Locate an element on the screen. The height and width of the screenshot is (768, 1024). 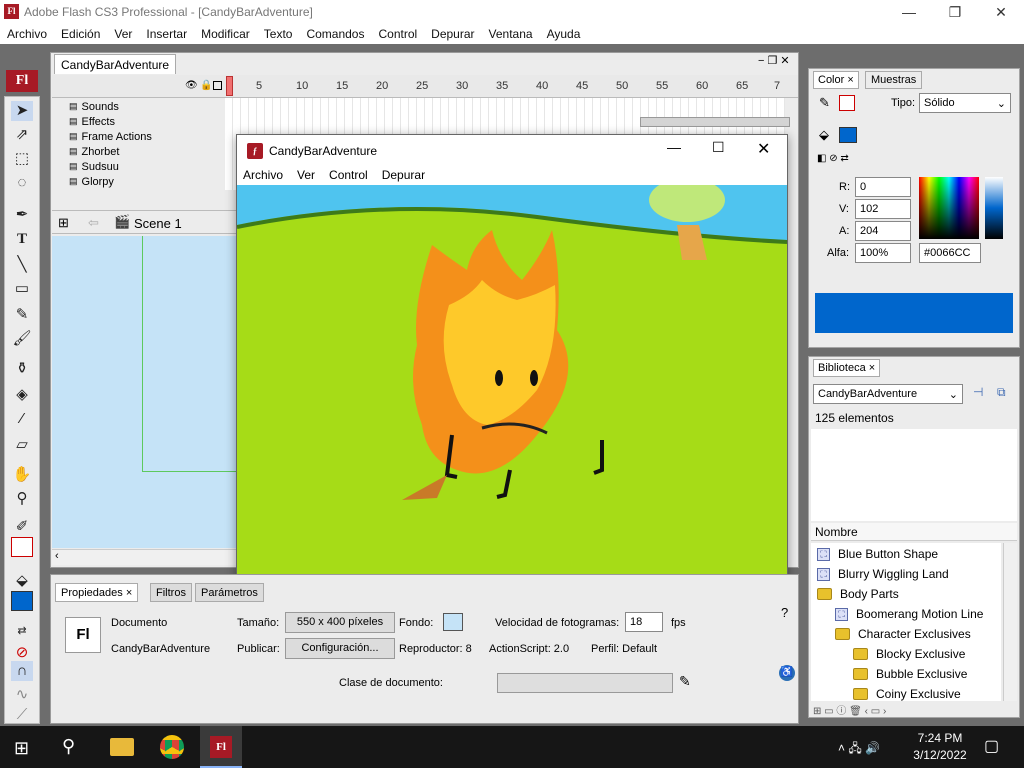
chrome-icon is located at coordinates (172, 747).